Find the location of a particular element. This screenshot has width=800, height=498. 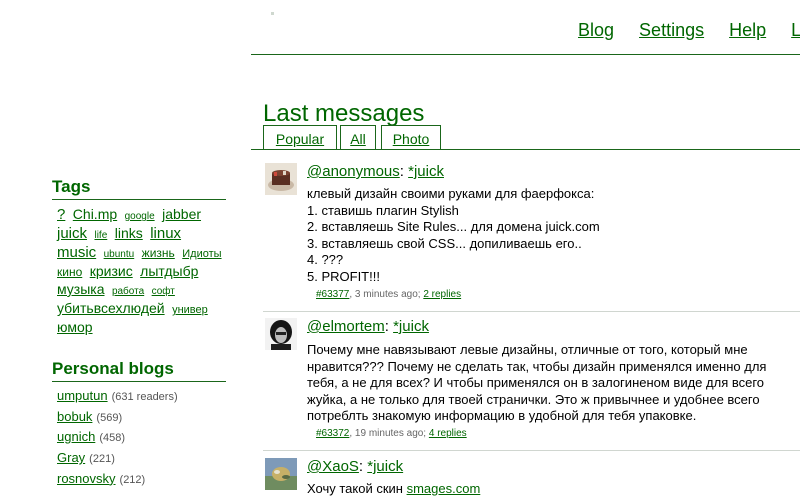

blog-item: ugnich (458) is located at coordinates (117, 439).